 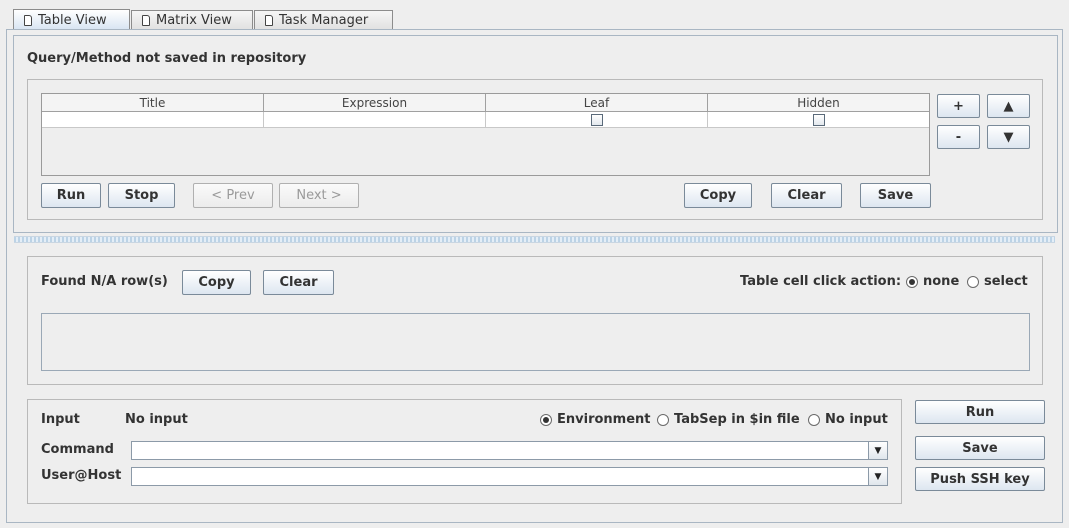 What do you see at coordinates (104, 281) in the screenshot?
I see `found-rows-label: Found N/A row(s)` at bounding box center [104, 281].